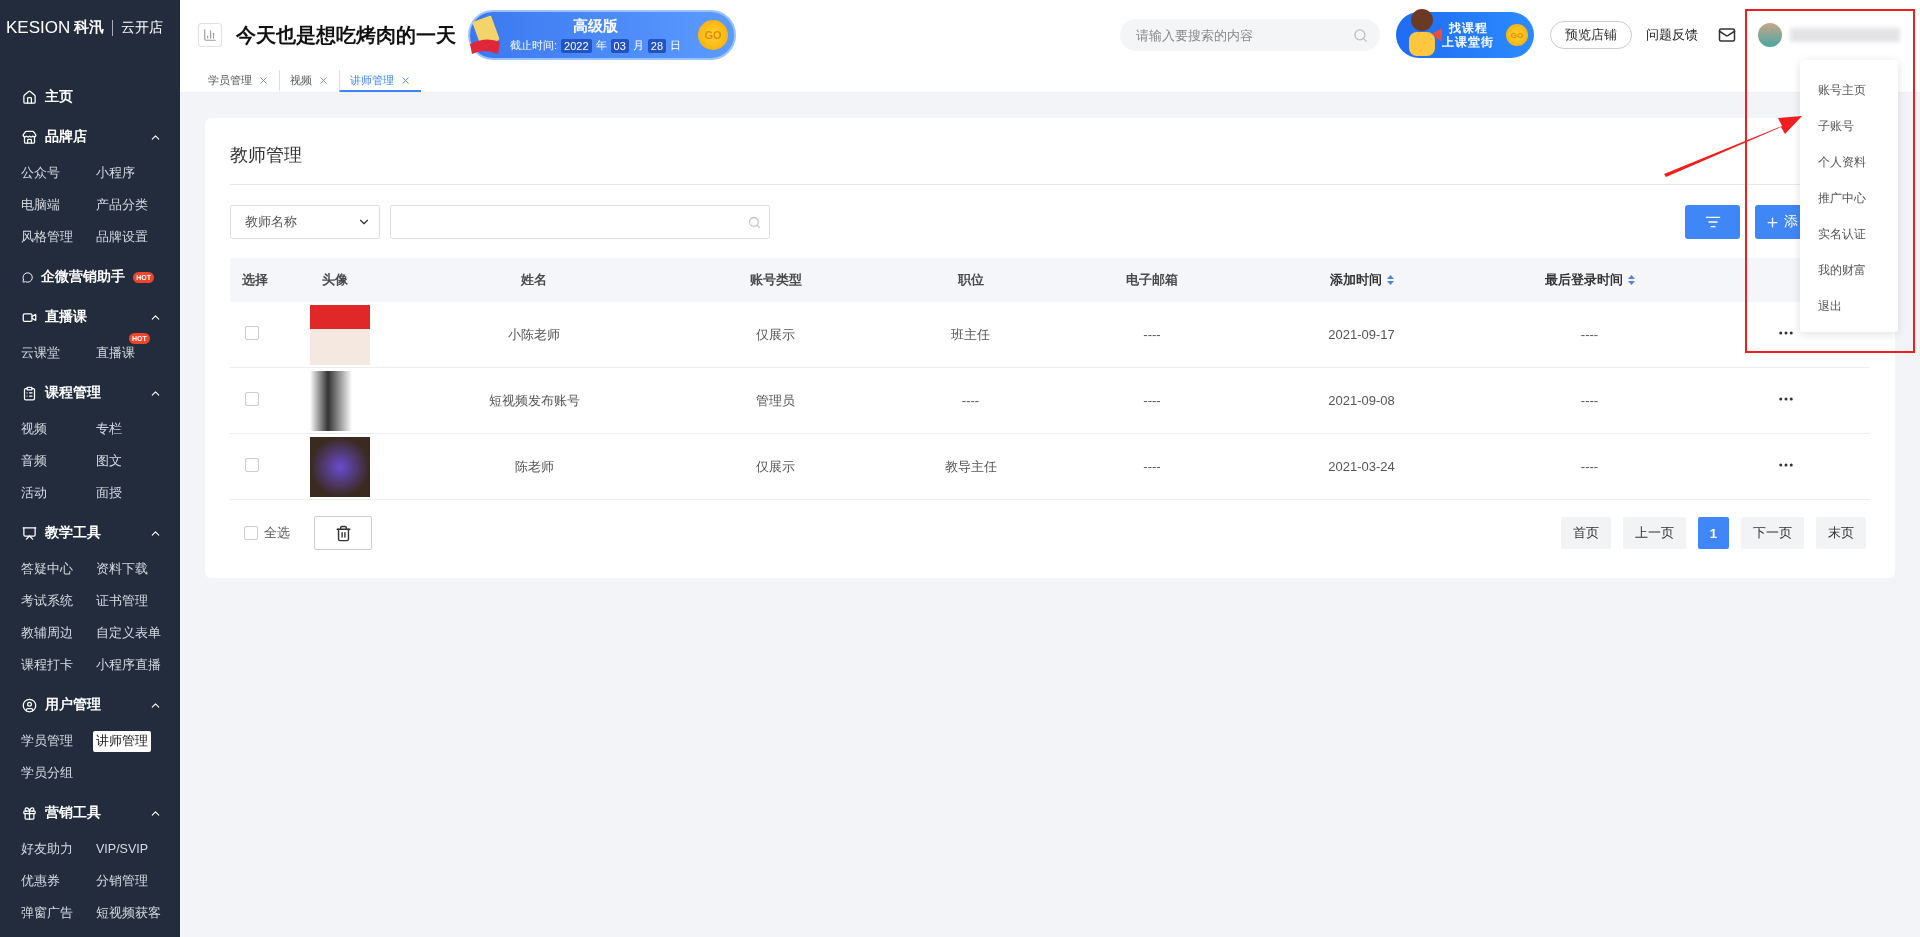 The height and width of the screenshot is (937, 1920). I want to click on menu-item: 子账号, so click(1849, 126).